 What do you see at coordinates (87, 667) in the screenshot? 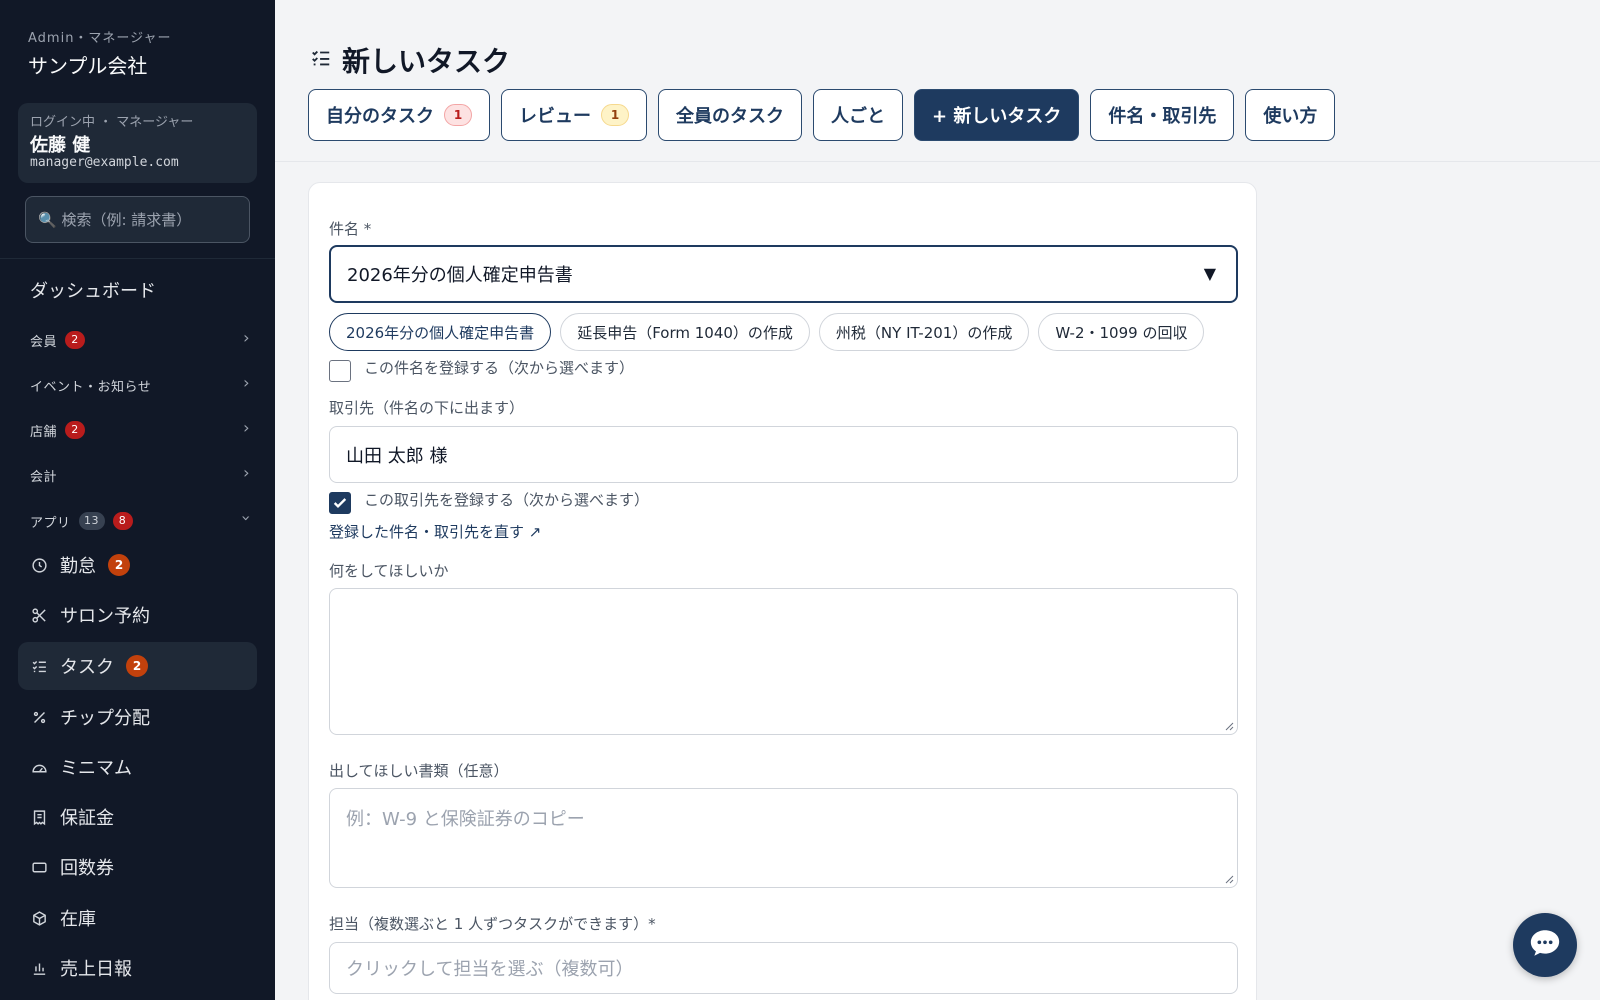
I see `sidebar-item-label: タスク` at bounding box center [87, 667].